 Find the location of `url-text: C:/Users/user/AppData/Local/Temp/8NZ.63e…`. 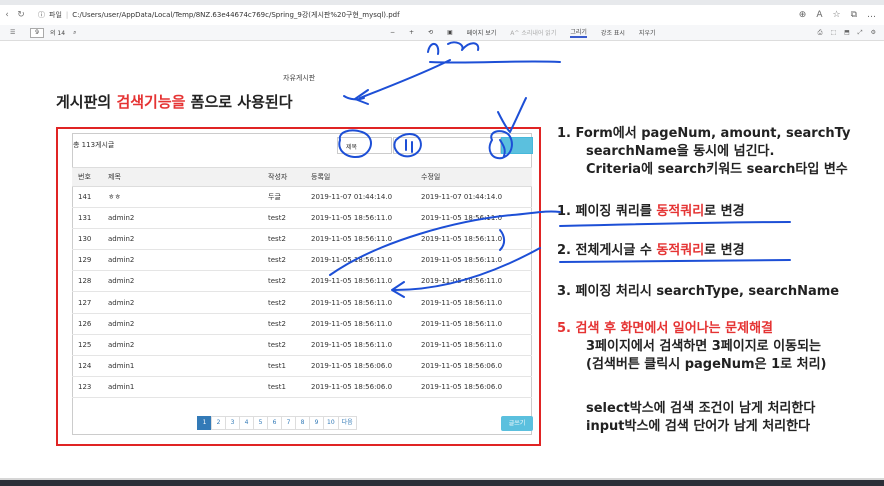

url-text: C:/Users/user/AppData/Local/Temp/8NZ.63e… is located at coordinates (235, 15).